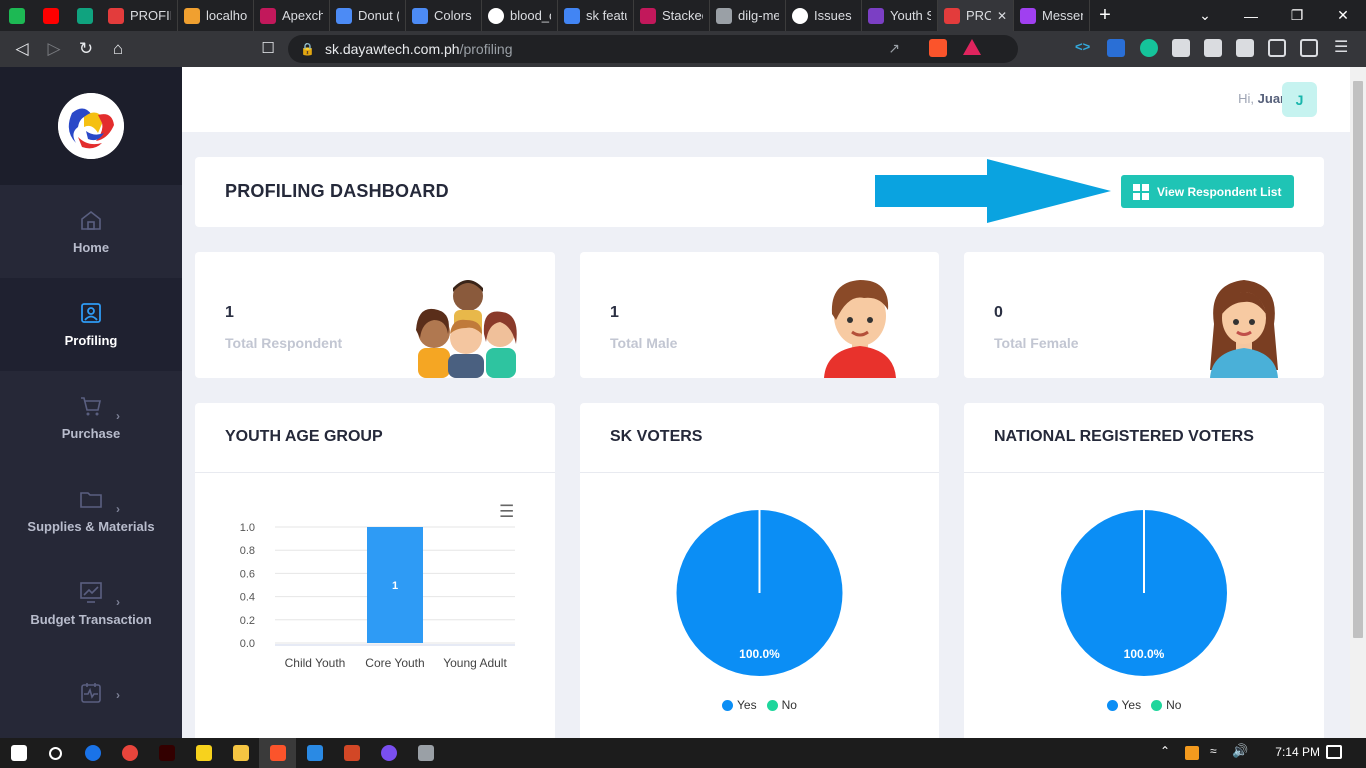 This screenshot has height=768, width=1366. I want to click on lock-icon: 🔒, so click(307, 49).